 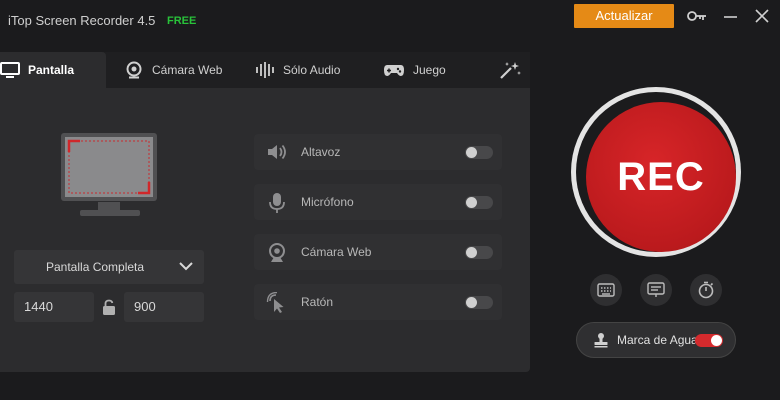 I want to click on tab-pantalla: Pantalla, so click(x=53, y=70).